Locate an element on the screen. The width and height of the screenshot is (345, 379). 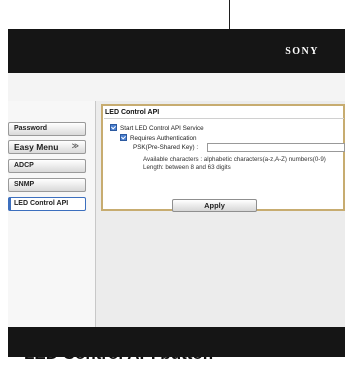
header-spacer is located at coordinates (176, 87).